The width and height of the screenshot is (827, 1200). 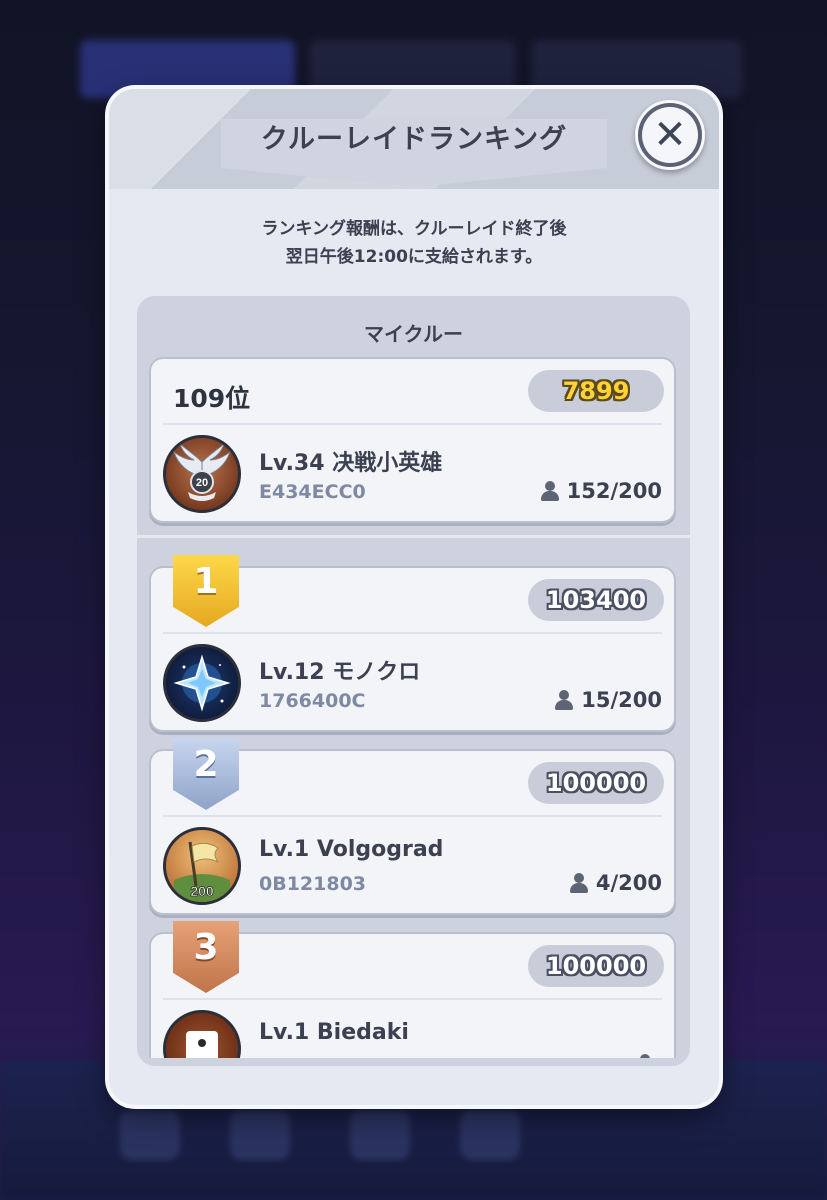 I want to click on my-crew-member-count: 152/200, so click(x=614, y=491).